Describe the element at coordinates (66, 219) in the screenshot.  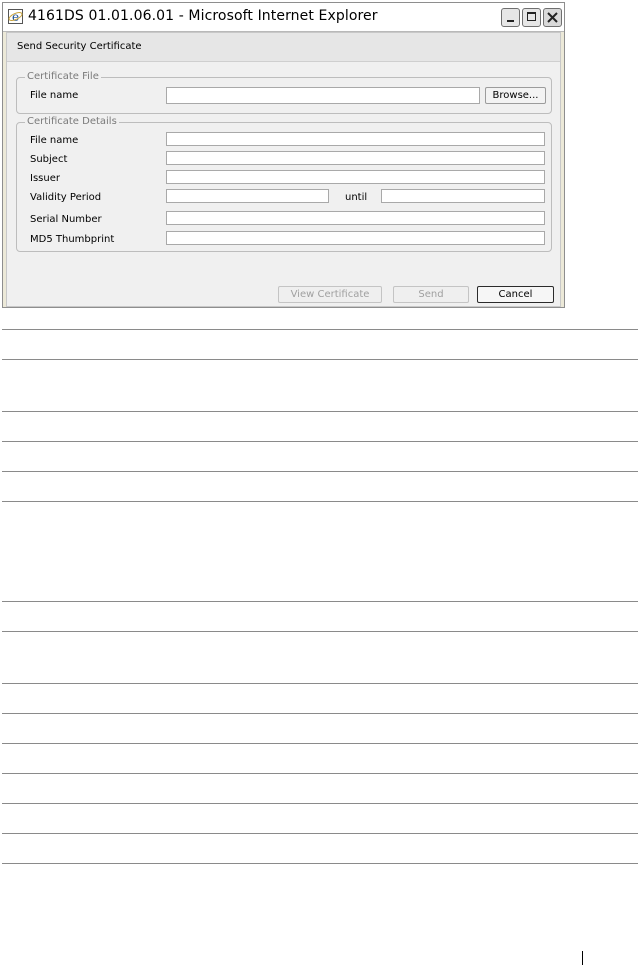
I see `serial-number-label: Serial Number` at that location.